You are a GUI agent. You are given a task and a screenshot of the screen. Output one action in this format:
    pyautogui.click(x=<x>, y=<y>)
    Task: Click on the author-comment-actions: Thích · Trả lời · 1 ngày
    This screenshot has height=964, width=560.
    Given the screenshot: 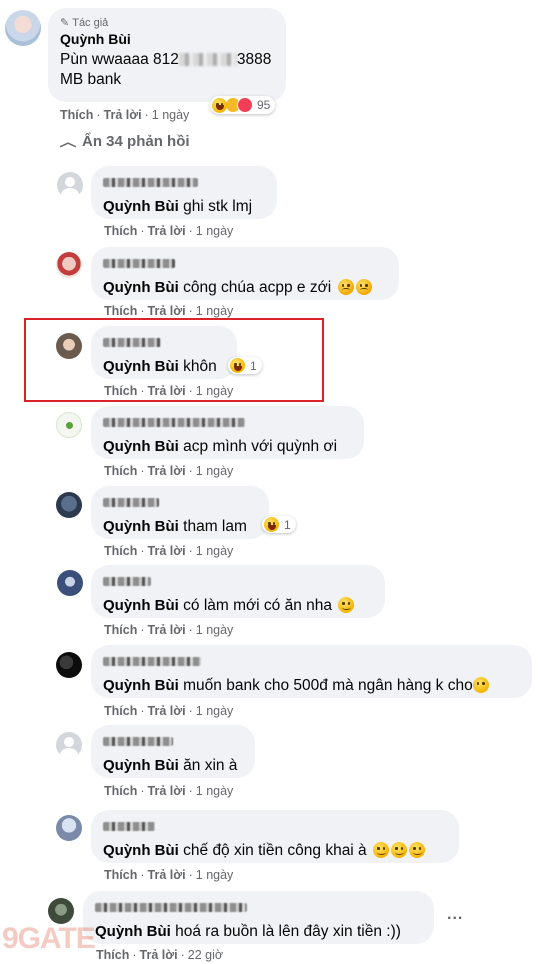 What is the action you would take?
    pyautogui.click(x=125, y=115)
    